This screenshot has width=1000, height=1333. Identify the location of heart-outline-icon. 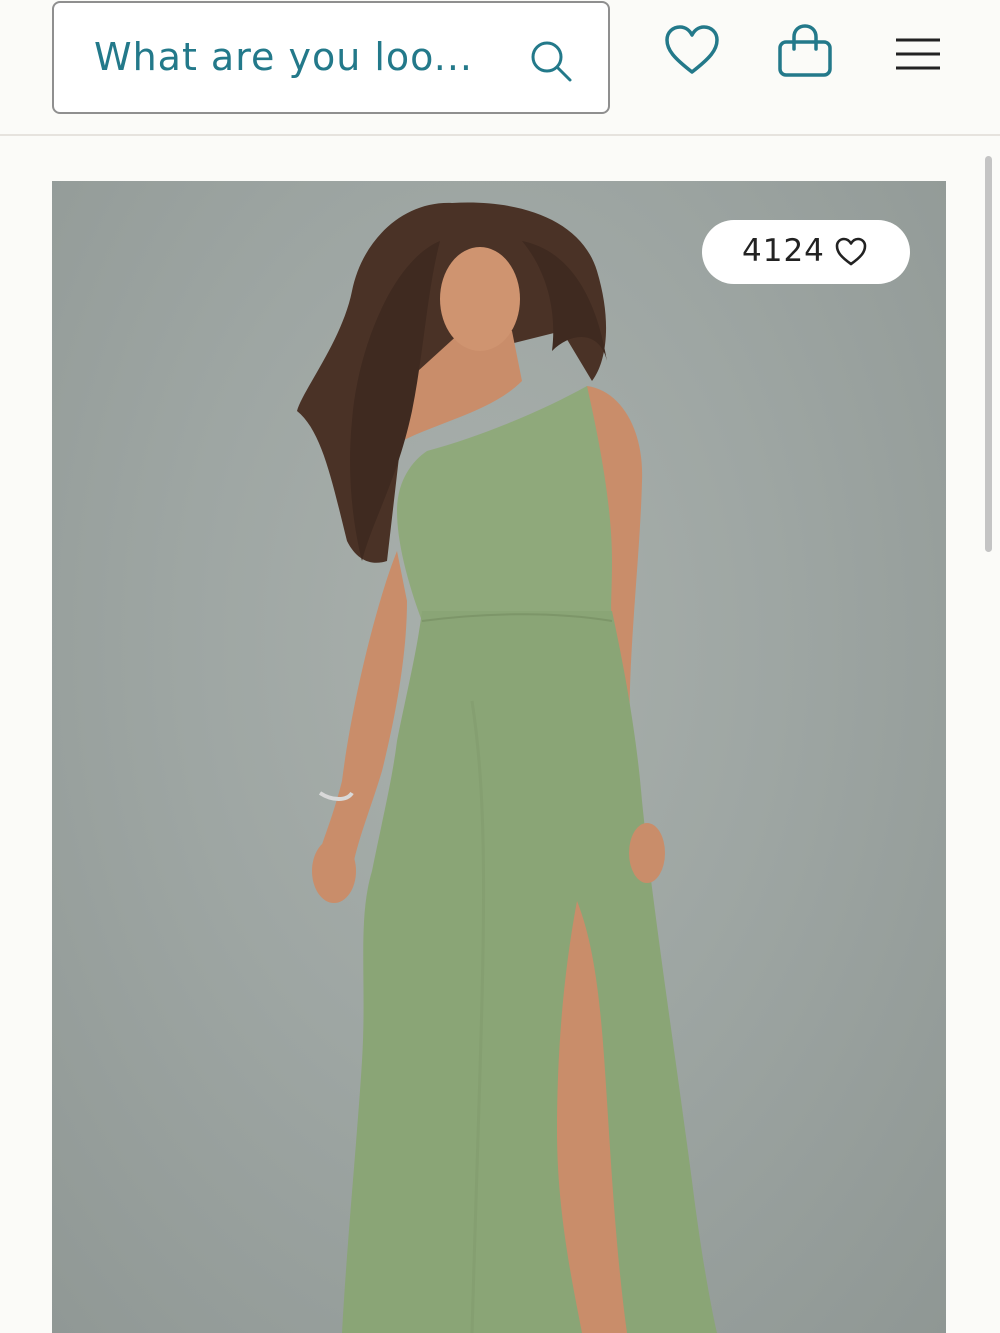
(851, 251).